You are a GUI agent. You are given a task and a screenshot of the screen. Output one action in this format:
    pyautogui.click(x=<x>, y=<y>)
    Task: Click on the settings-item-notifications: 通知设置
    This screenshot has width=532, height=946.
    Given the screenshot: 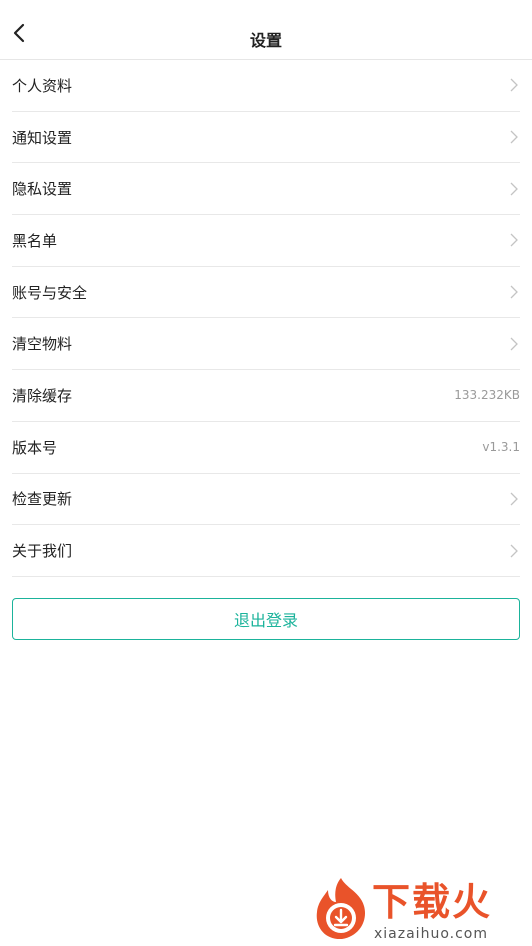 What is the action you would take?
    pyautogui.click(x=266, y=138)
    